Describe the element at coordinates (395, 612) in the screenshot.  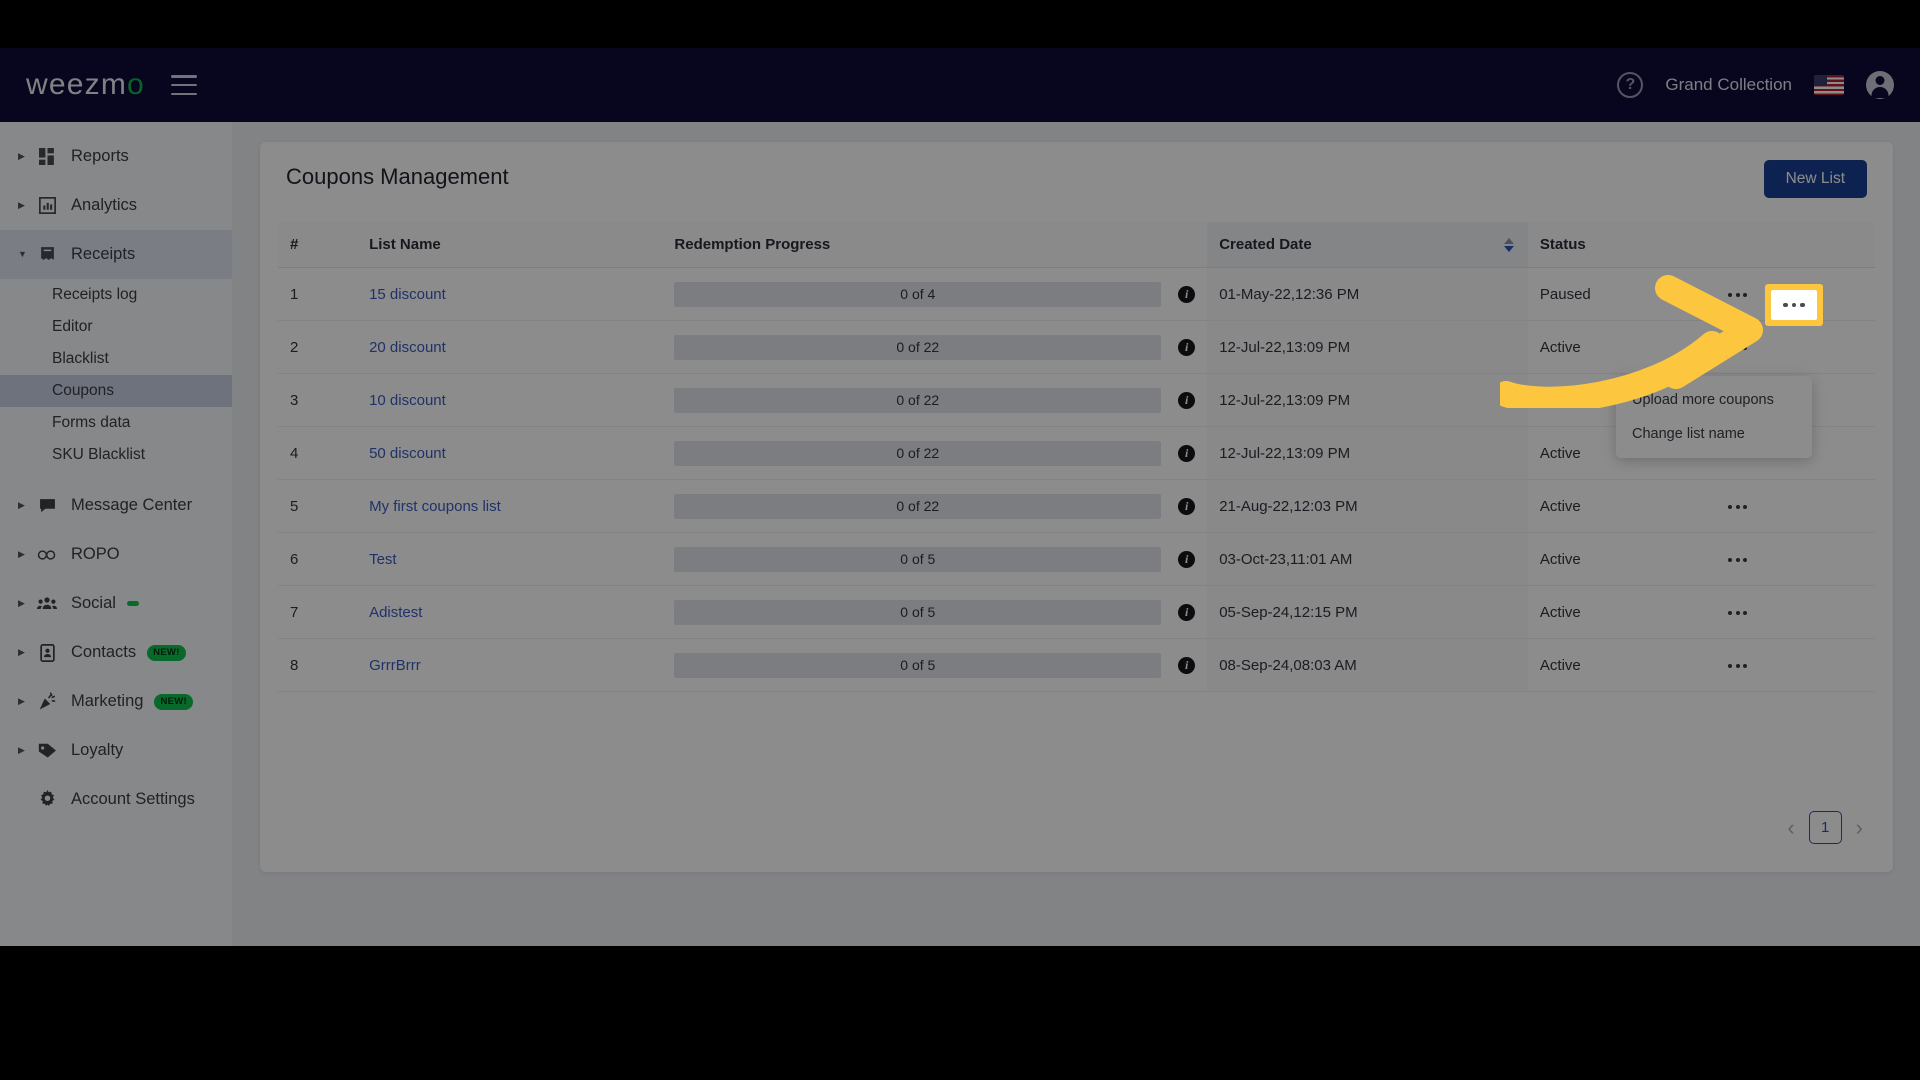
I see `list-name-link: Adistest` at that location.